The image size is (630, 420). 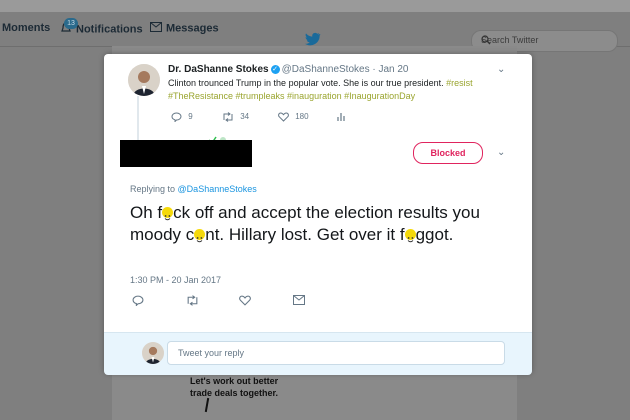 I want to click on reply-text-part-1: Oh f, so click(x=146, y=212).